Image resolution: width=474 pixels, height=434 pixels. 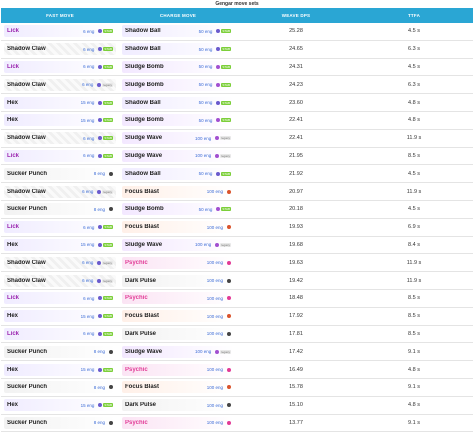 What do you see at coordinates (144, 244) in the screenshot?
I see `charge-move-name: Sludge Wave` at bounding box center [144, 244].